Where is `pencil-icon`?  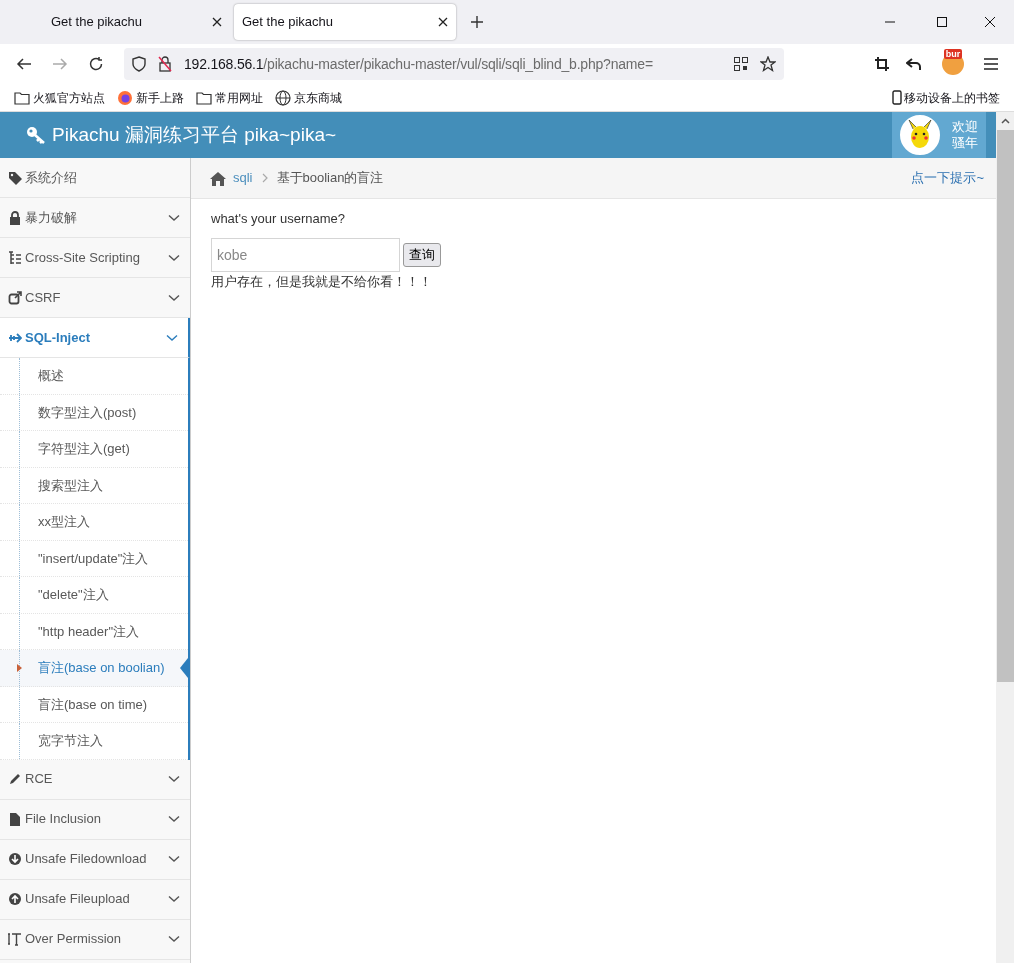
pencil-icon is located at coordinates (15, 779).